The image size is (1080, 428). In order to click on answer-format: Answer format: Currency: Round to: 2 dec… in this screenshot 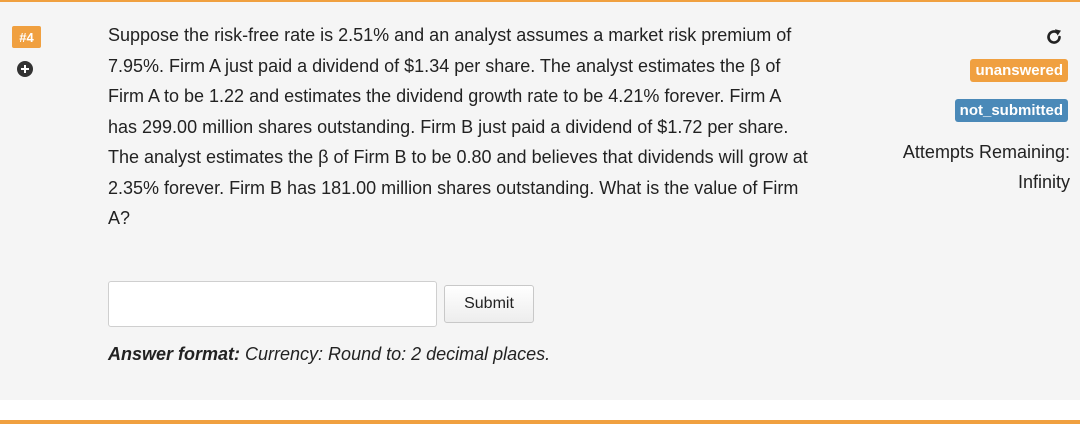, I will do `click(329, 354)`.